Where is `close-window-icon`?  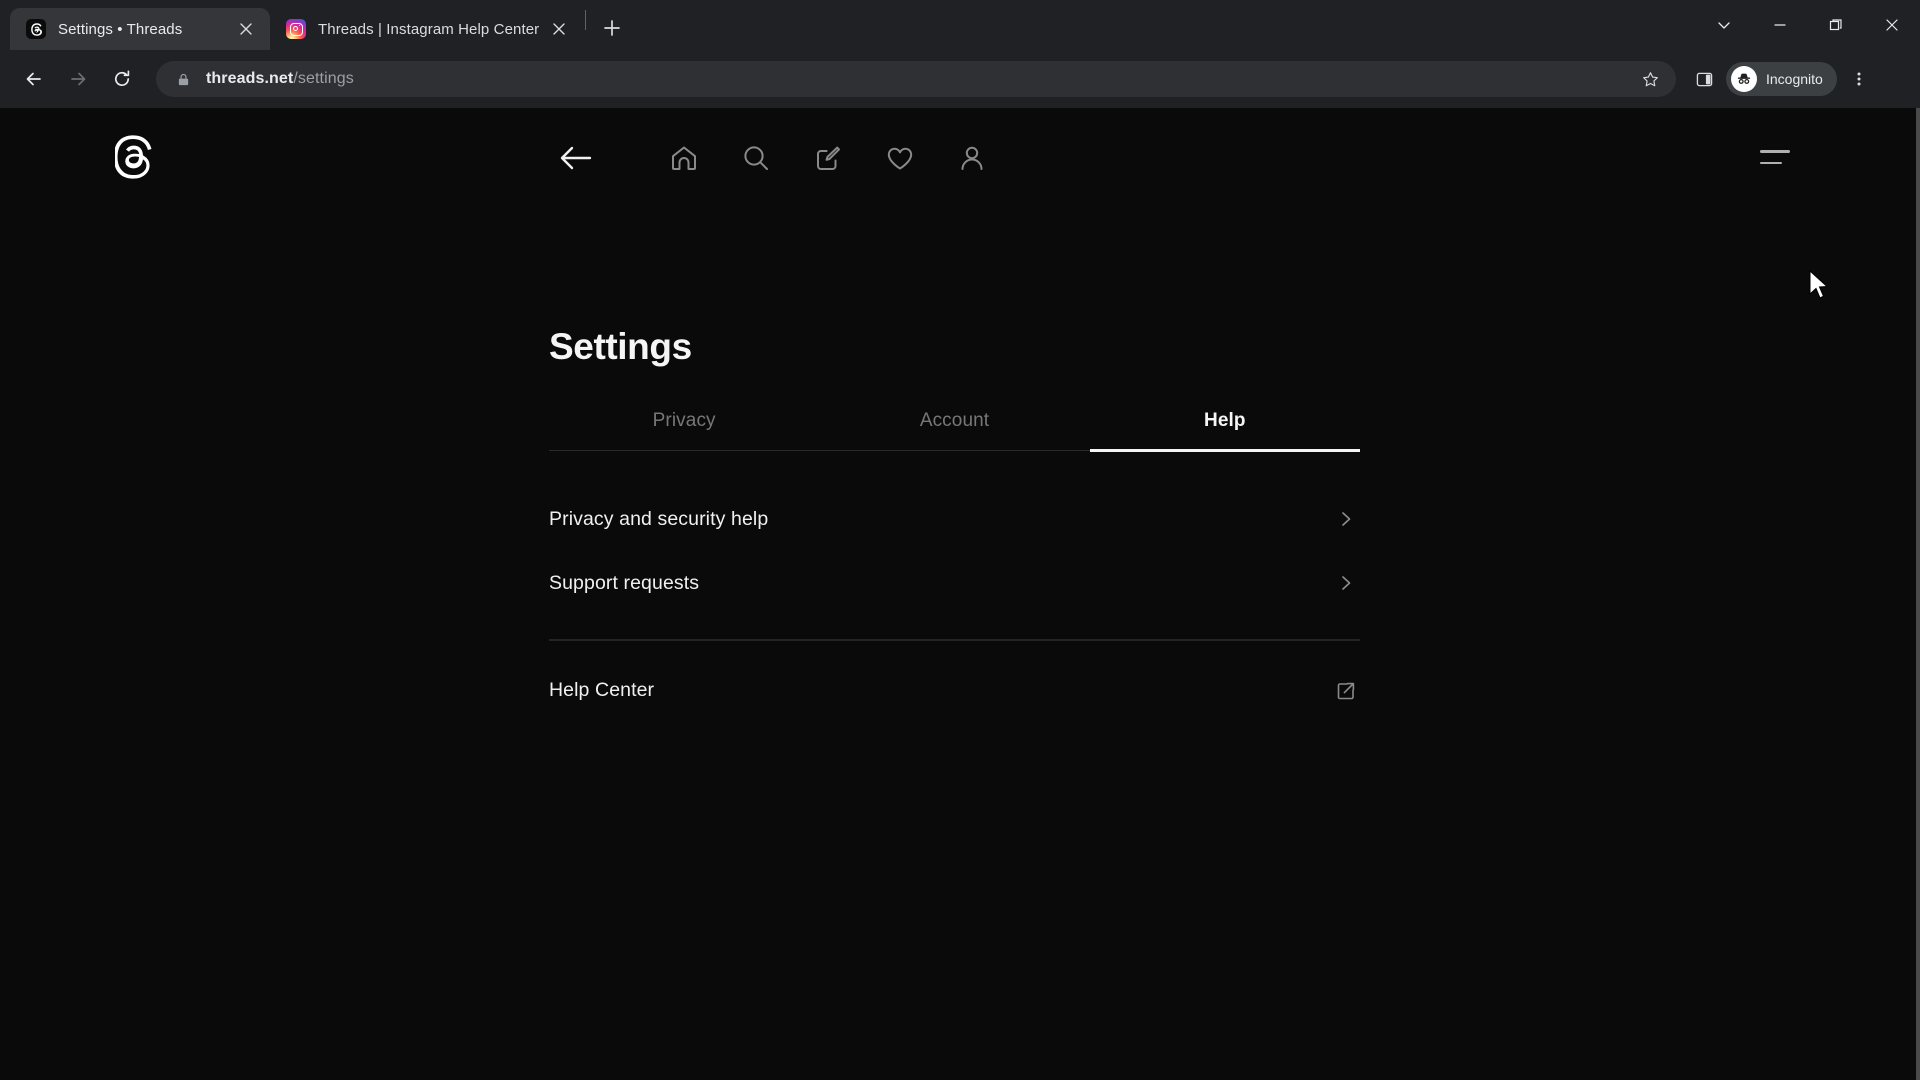 close-window-icon is located at coordinates (1892, 25).